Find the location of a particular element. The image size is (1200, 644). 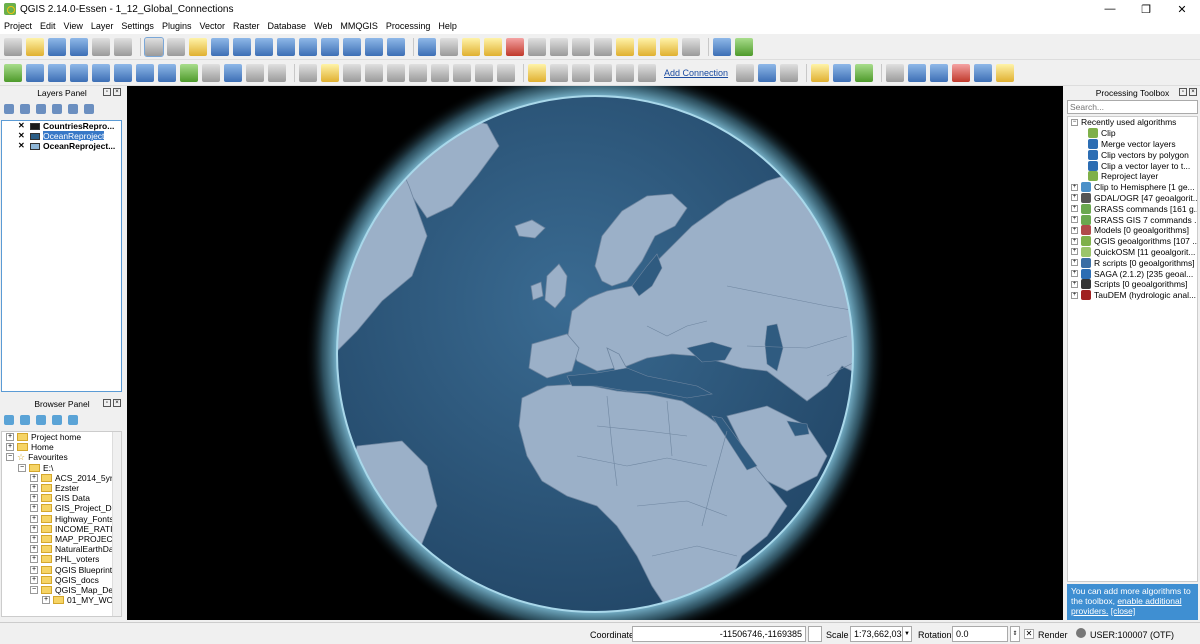

georeferencer-icon is located at coordinates (745, 72).